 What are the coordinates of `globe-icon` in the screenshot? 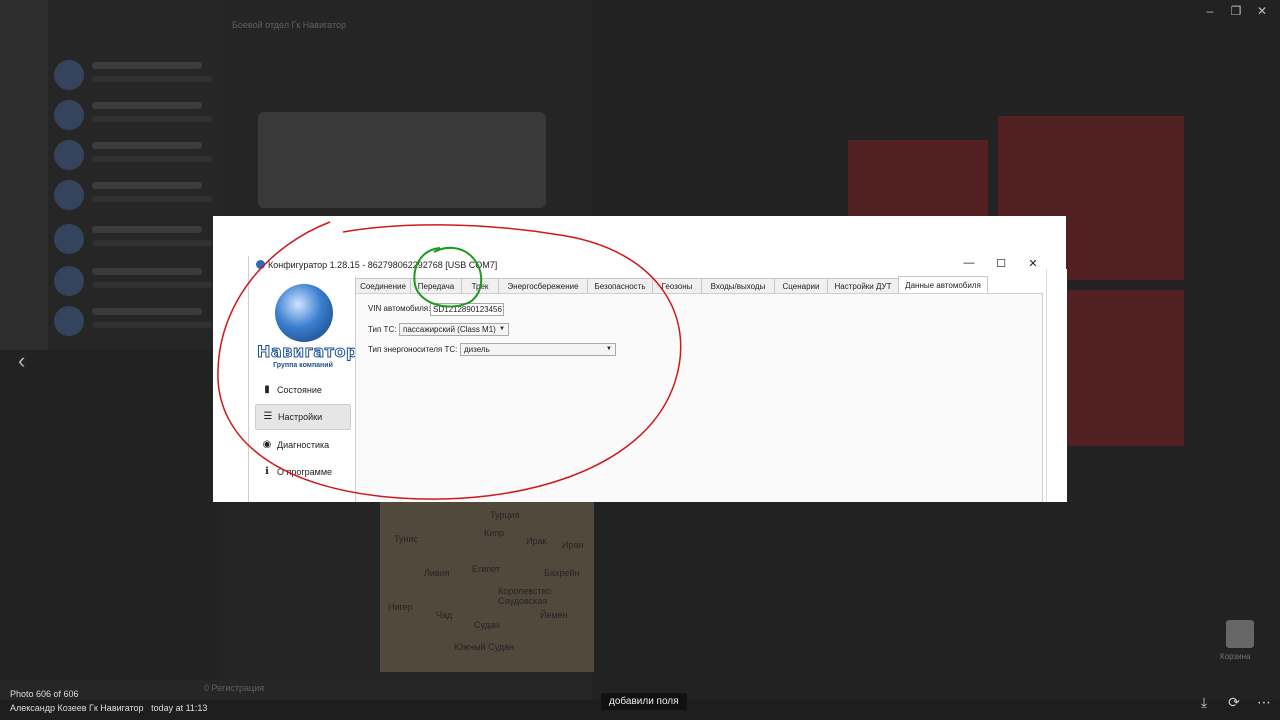 It's located at (304, 313).